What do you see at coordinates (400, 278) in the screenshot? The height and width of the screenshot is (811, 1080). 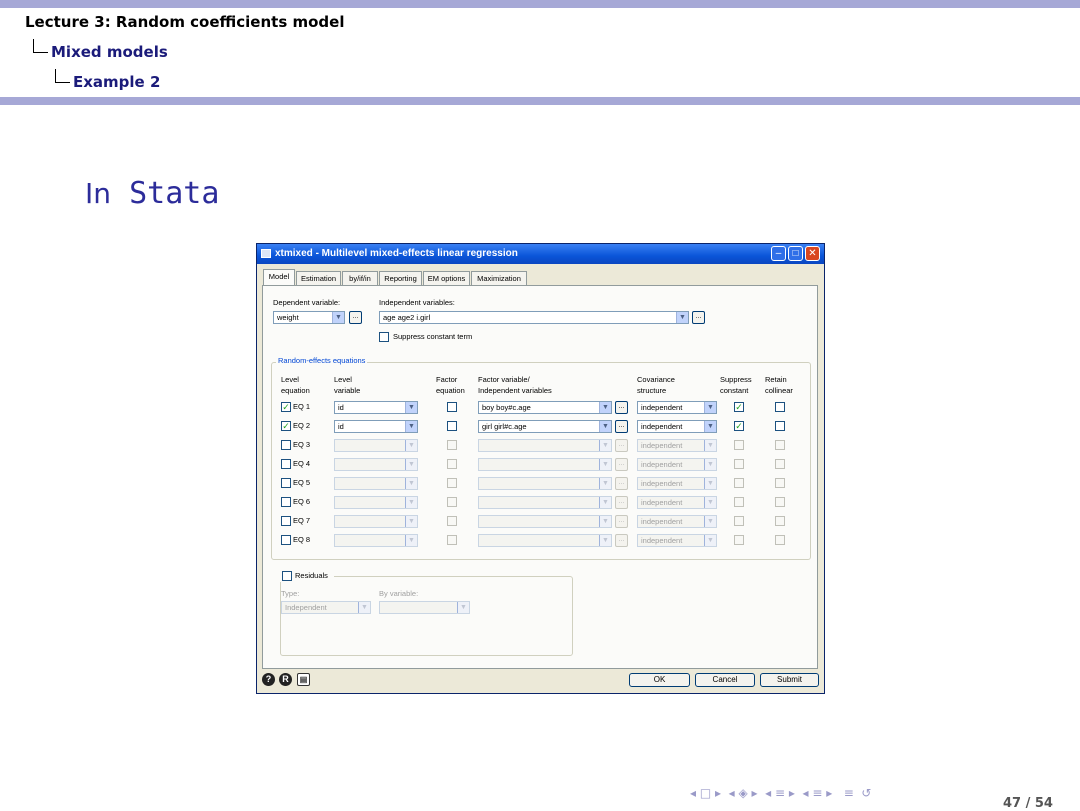 I see `tab-reporting: Reporting` at bounding box center [400, 278].